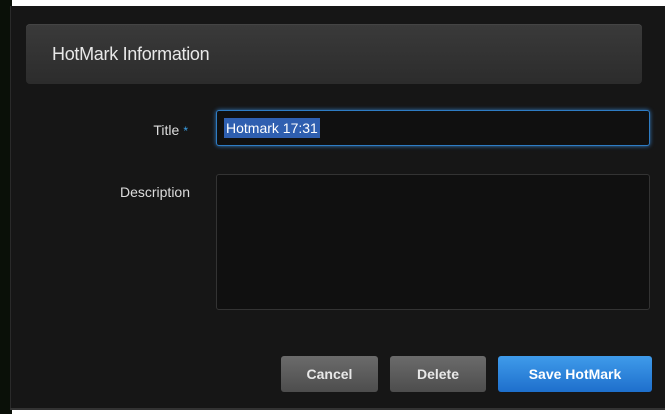  What do you see at coordinates (185, 131) in the screenshot?
I see `required-marker: *` at bounding box center [185, 131].